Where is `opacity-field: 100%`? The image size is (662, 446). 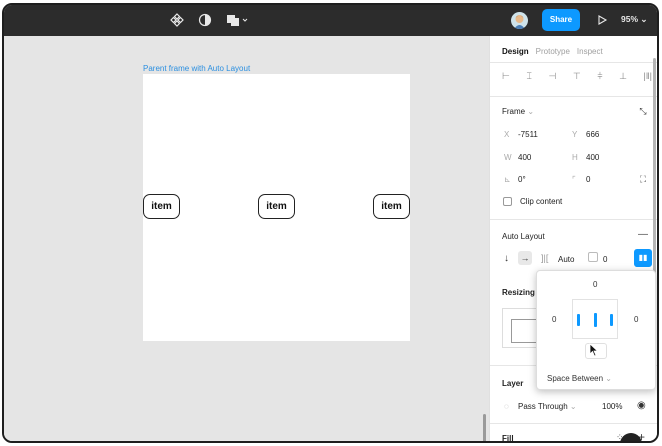 opacity-field: 100% is located at coordinates (612, 406).